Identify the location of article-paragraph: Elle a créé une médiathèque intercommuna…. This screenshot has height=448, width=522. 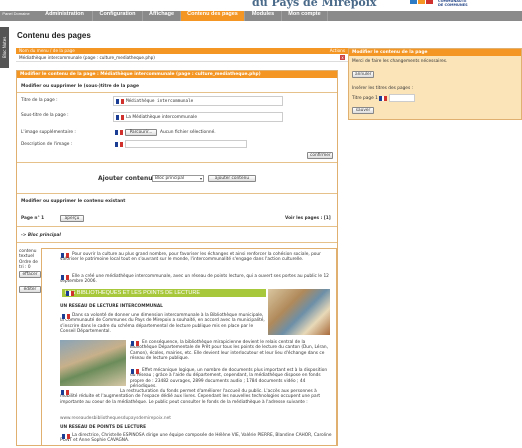
(194, 279).